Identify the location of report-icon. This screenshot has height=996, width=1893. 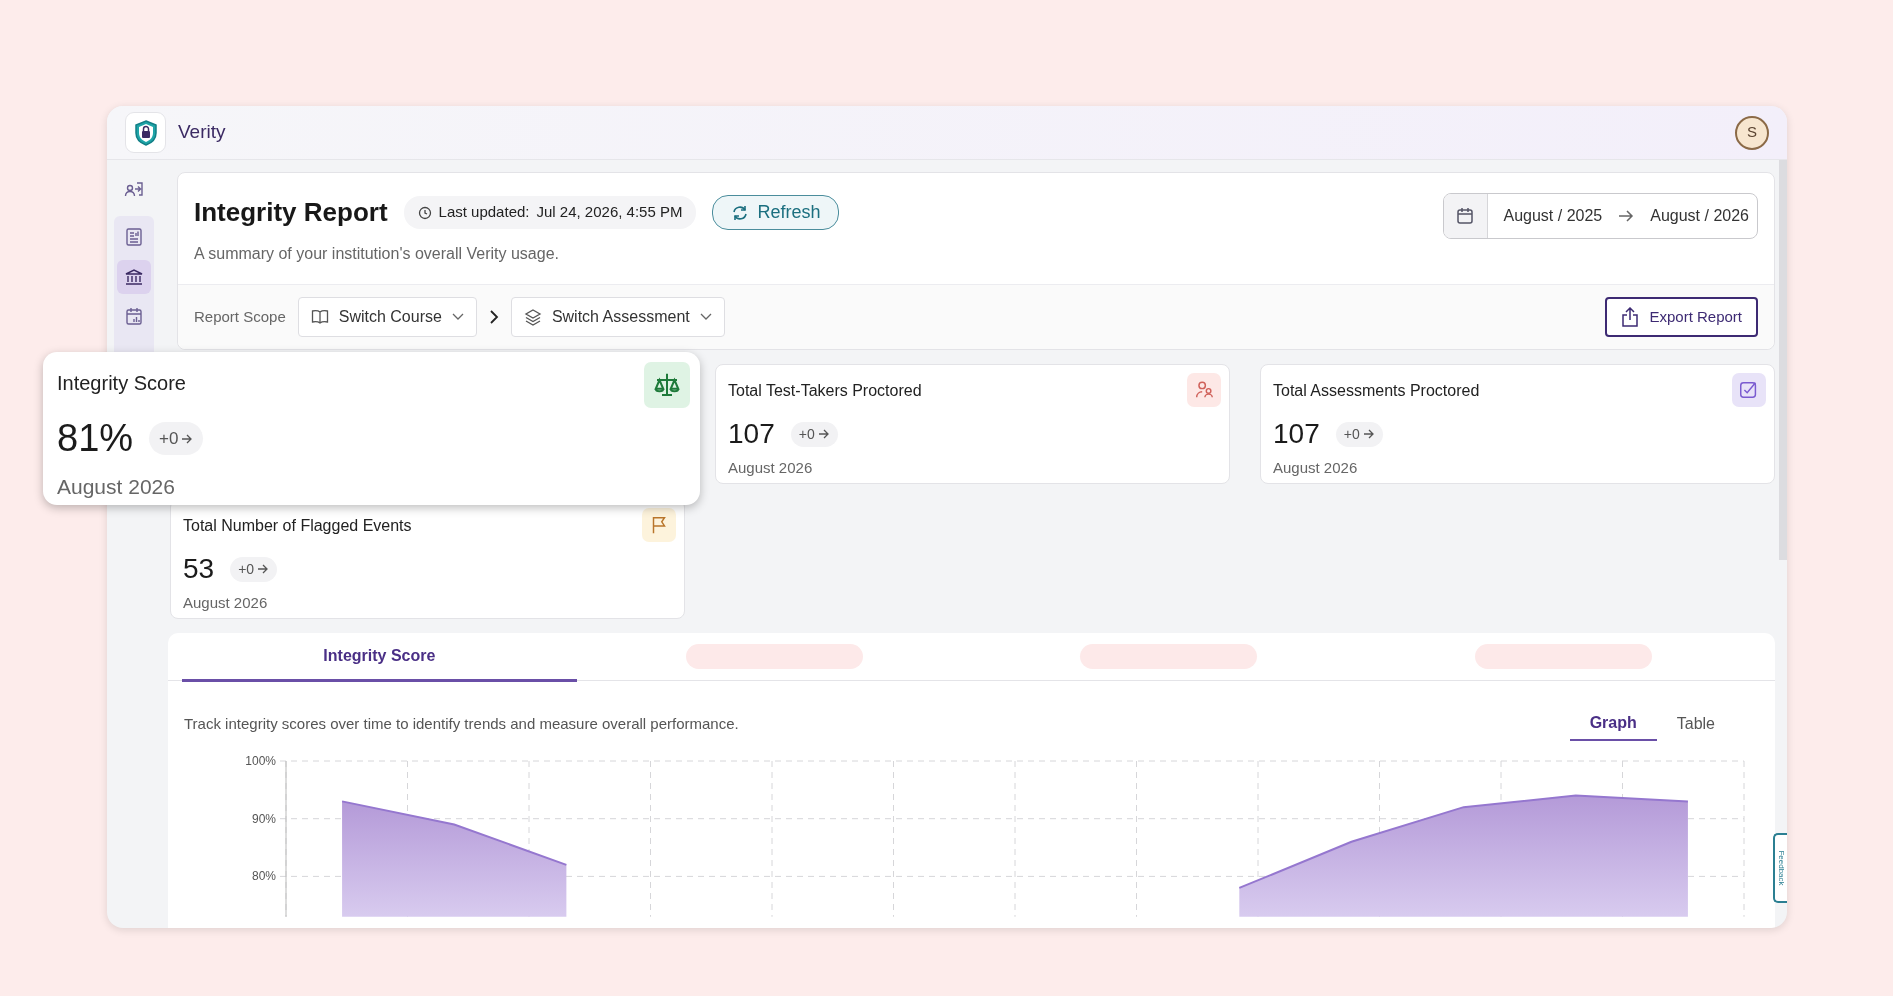
(133, 237).